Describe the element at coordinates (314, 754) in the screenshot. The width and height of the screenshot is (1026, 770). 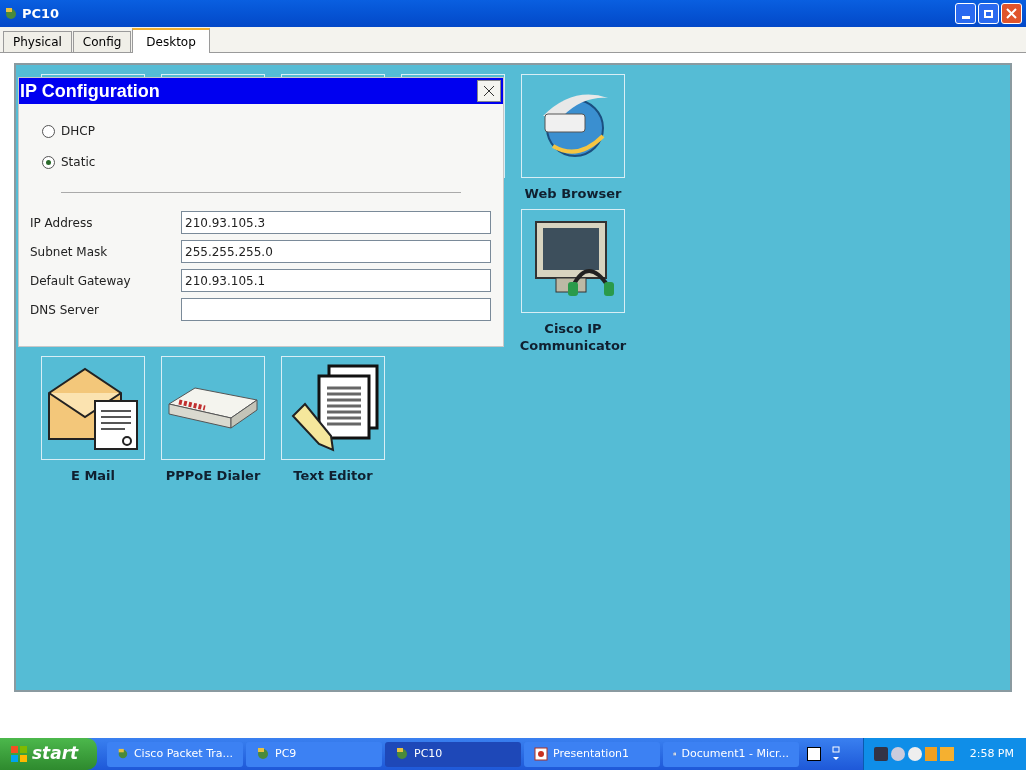
I see `taskbar-button: PC9` at that location.